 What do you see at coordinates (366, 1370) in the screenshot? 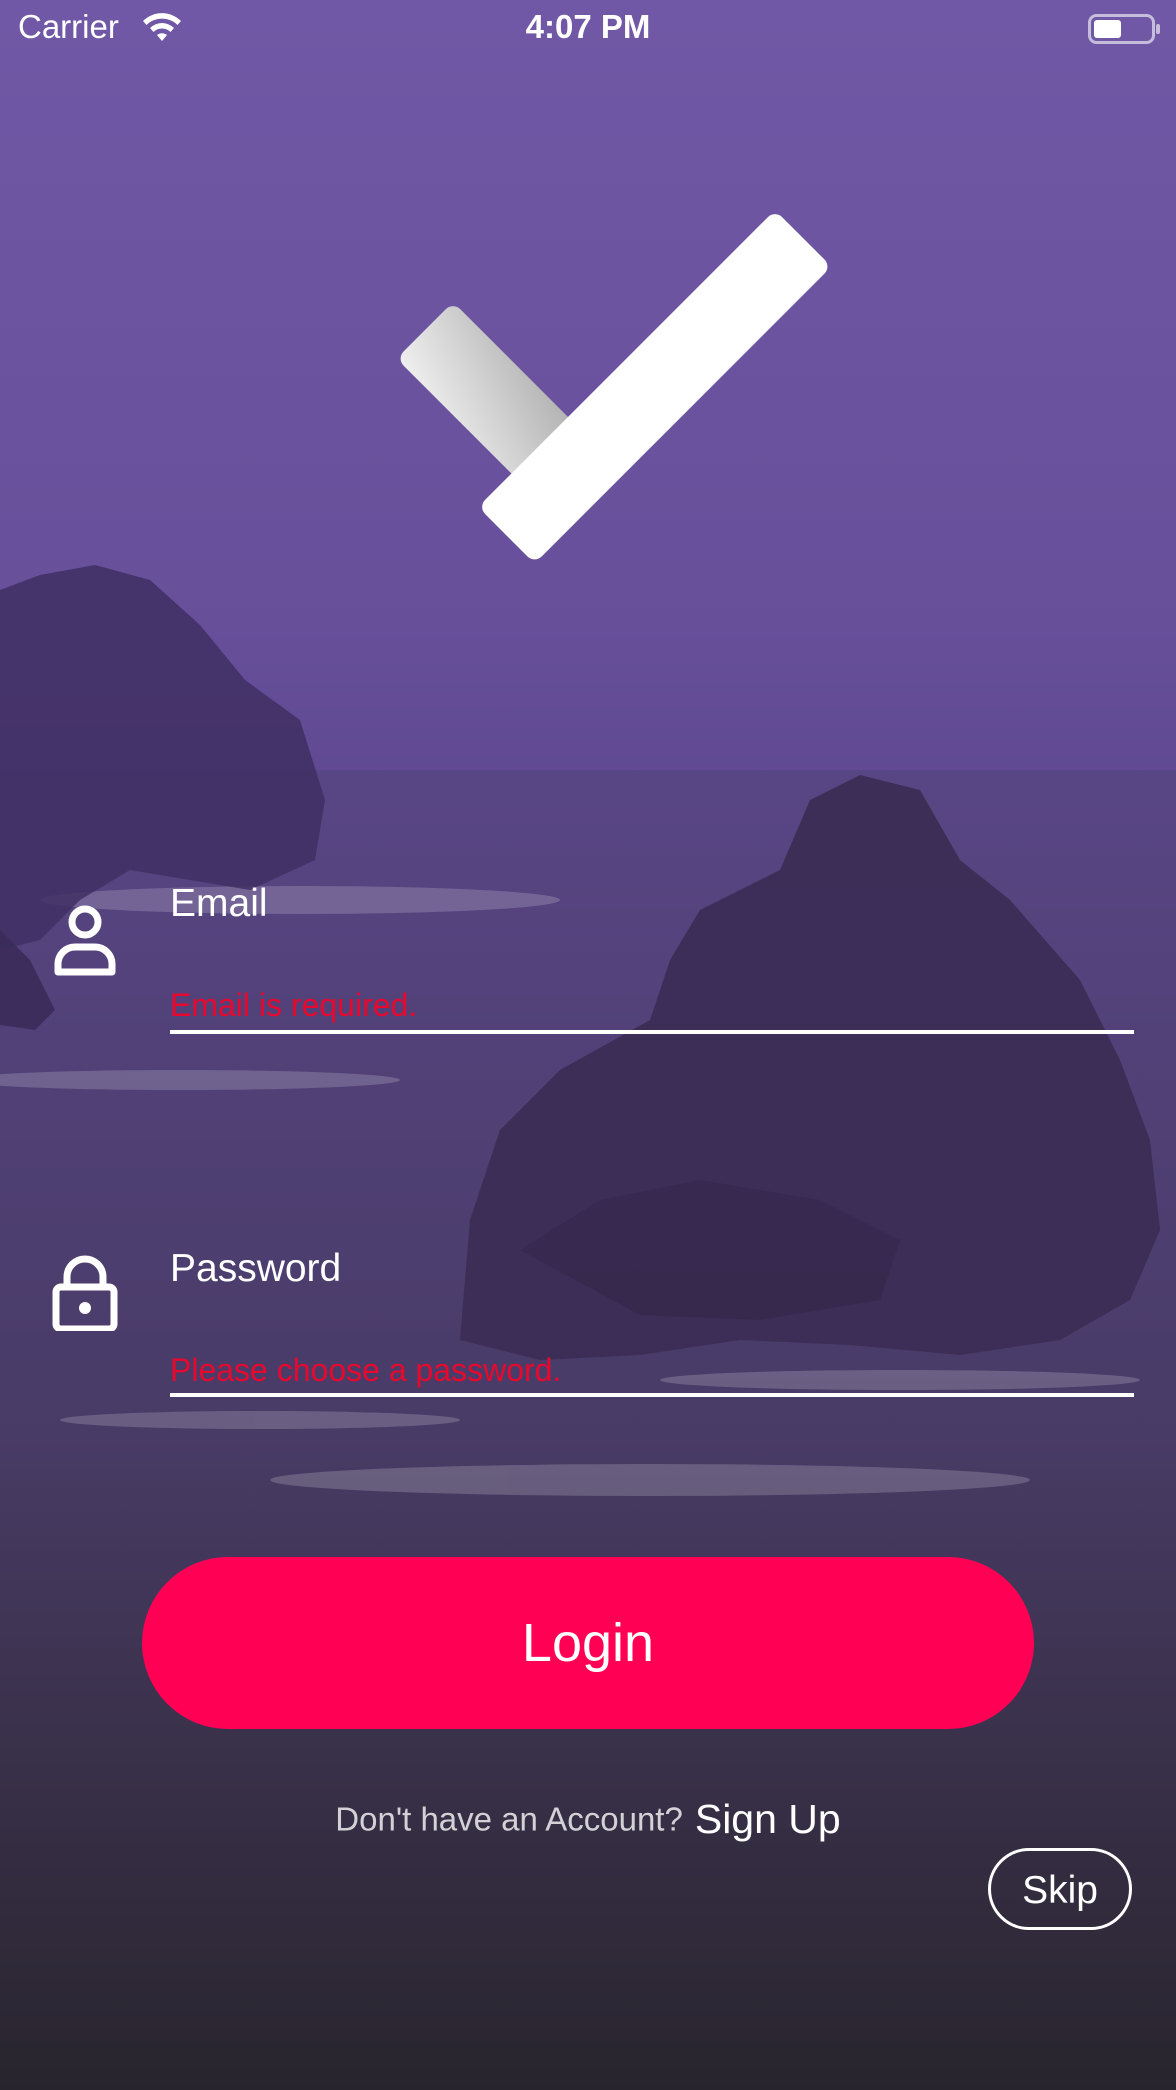
I see `password-error-message: Please choose a password.` at bounding box center [366, 1370].